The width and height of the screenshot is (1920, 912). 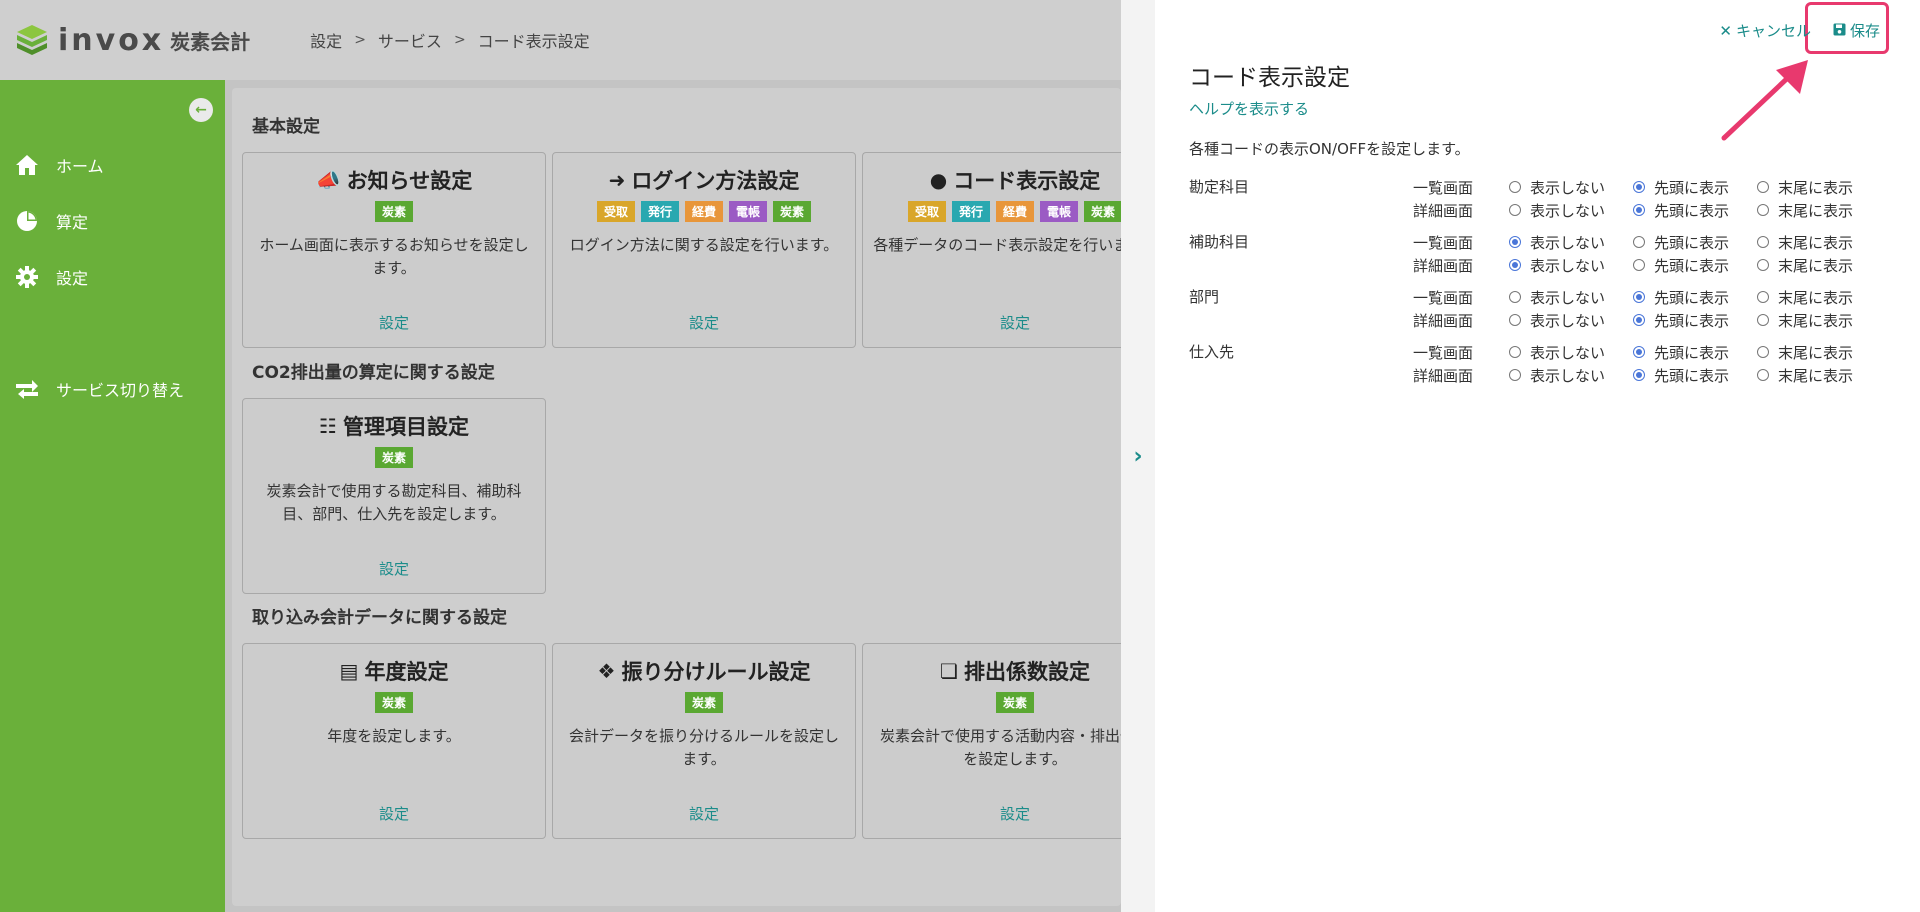 I want to click on login-icon: ➜, so click(x=617, y=180).